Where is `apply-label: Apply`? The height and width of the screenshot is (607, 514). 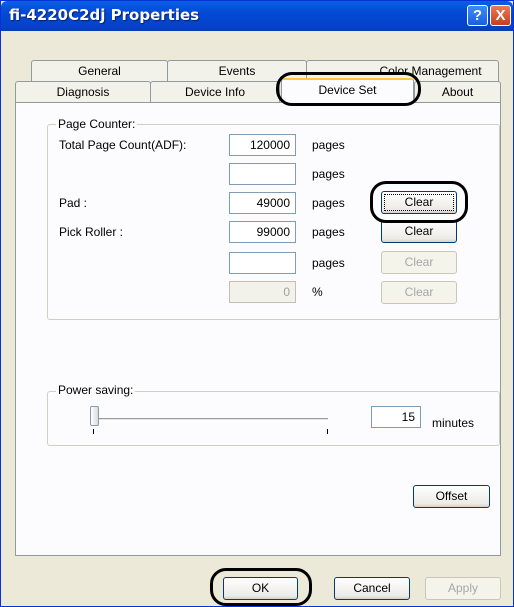 apply-label: Apply is located at coordinates (463, 588).